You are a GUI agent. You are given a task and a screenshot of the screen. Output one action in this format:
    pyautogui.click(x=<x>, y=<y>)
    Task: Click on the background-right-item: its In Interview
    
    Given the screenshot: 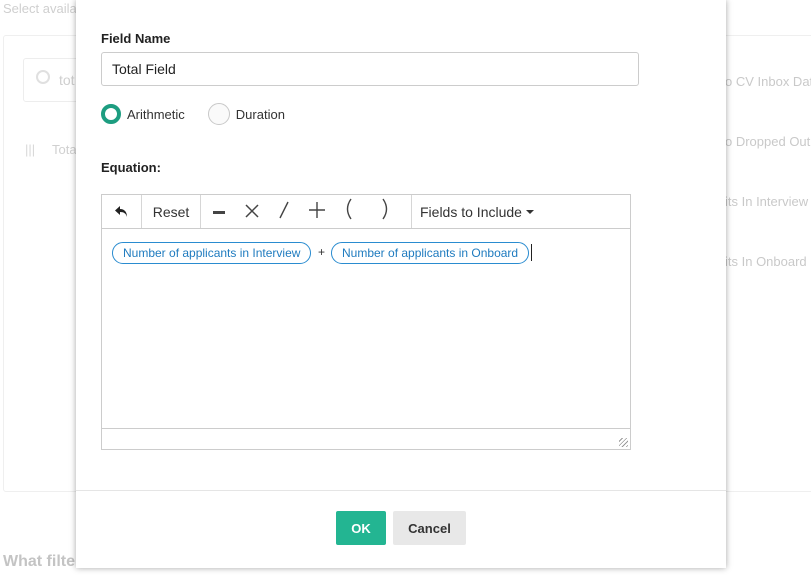 What is the action you would take?
    pyautogui.click(x=767, y=201)
    